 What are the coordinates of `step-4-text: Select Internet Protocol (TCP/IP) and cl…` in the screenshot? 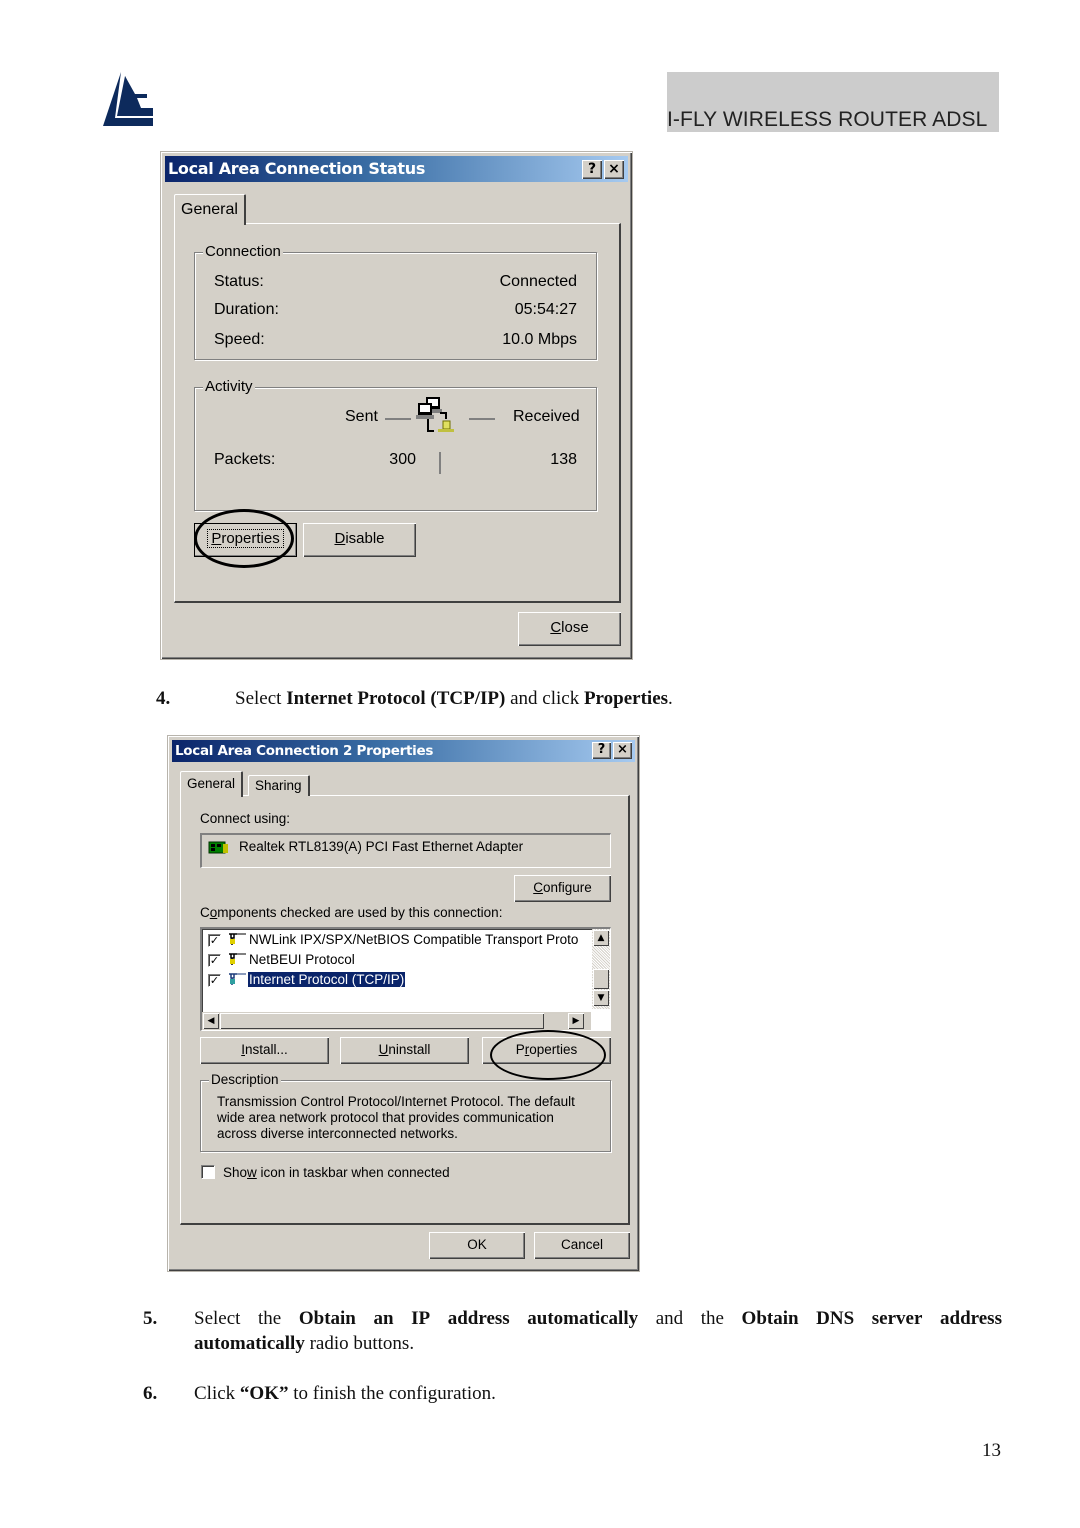 It's located at (454, 698).